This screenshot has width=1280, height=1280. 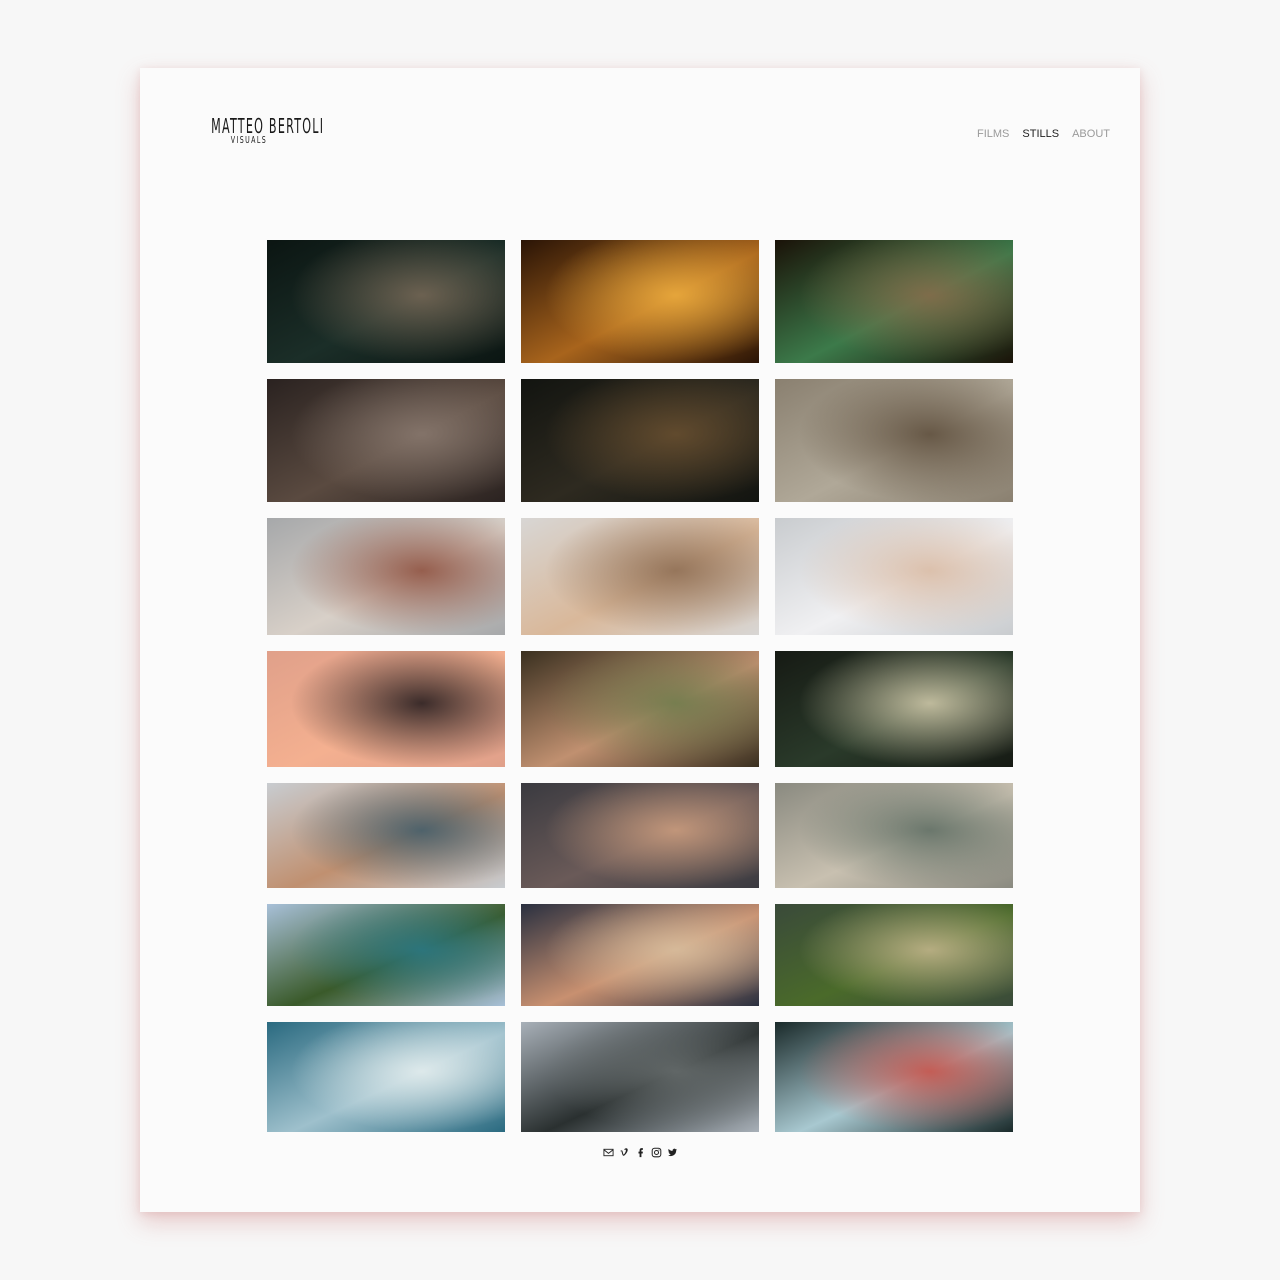 I want to click on still-old-man-glasses-image, so click(x=894, y=835).